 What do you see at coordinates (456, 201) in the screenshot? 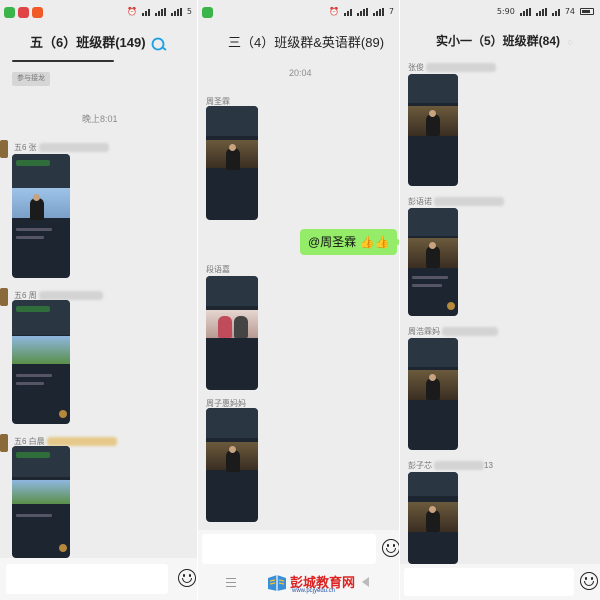
I see `message-sender: 彭语诺` at bounding box center [456, 201].